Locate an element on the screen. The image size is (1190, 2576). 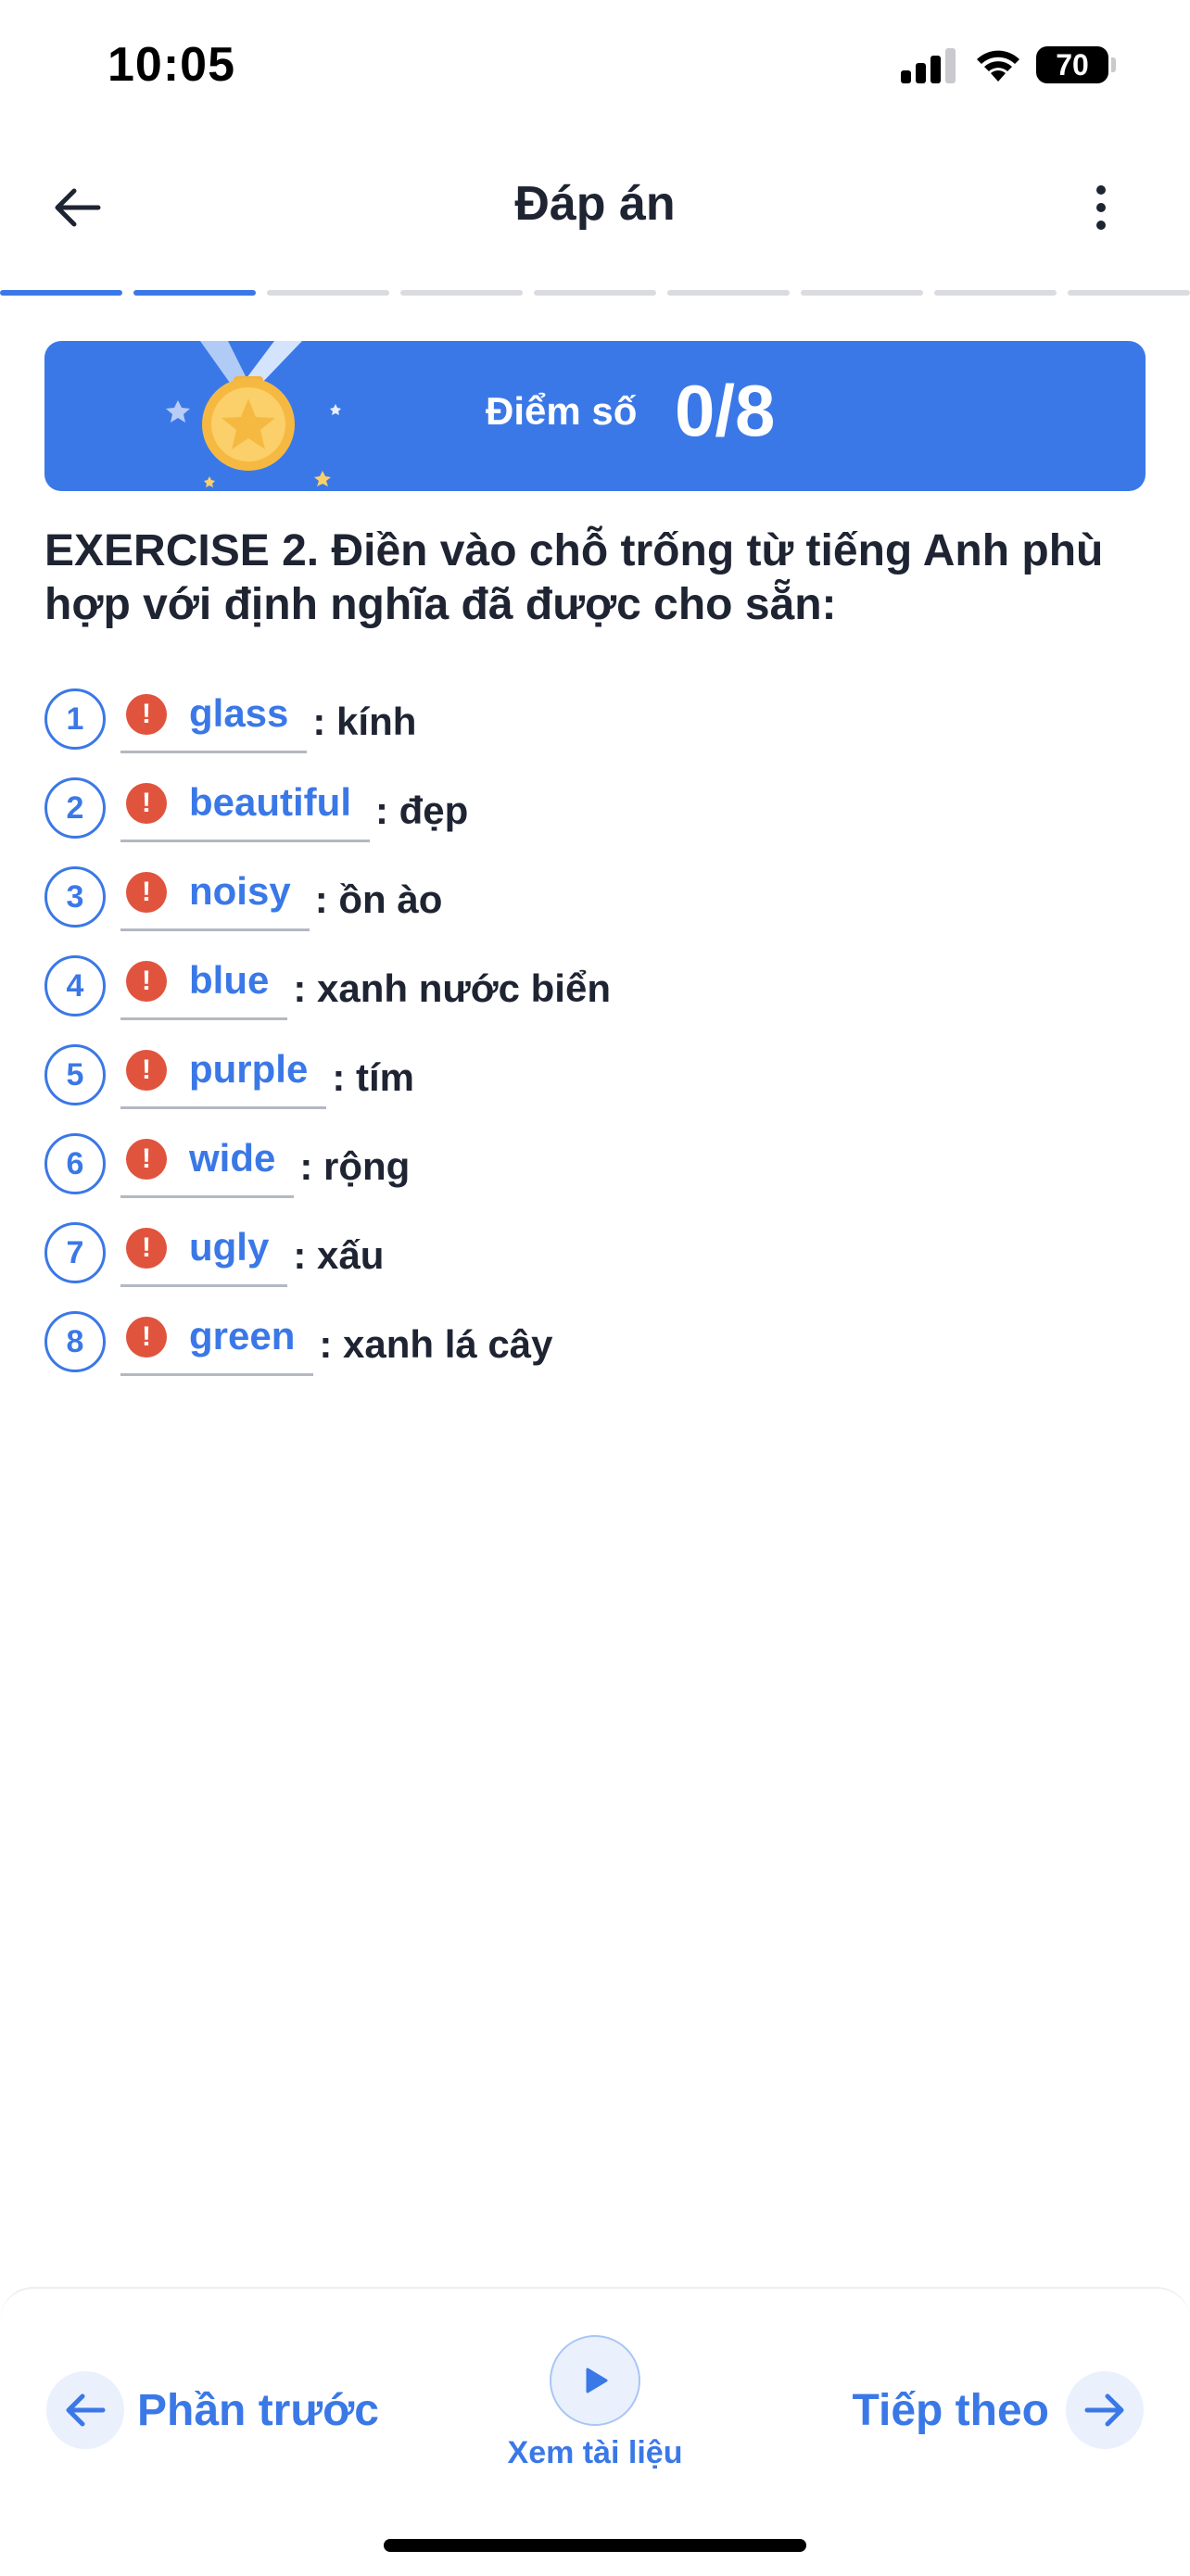
view-documents-label: Xem tài liệu is located at coordinates (595, 2453).